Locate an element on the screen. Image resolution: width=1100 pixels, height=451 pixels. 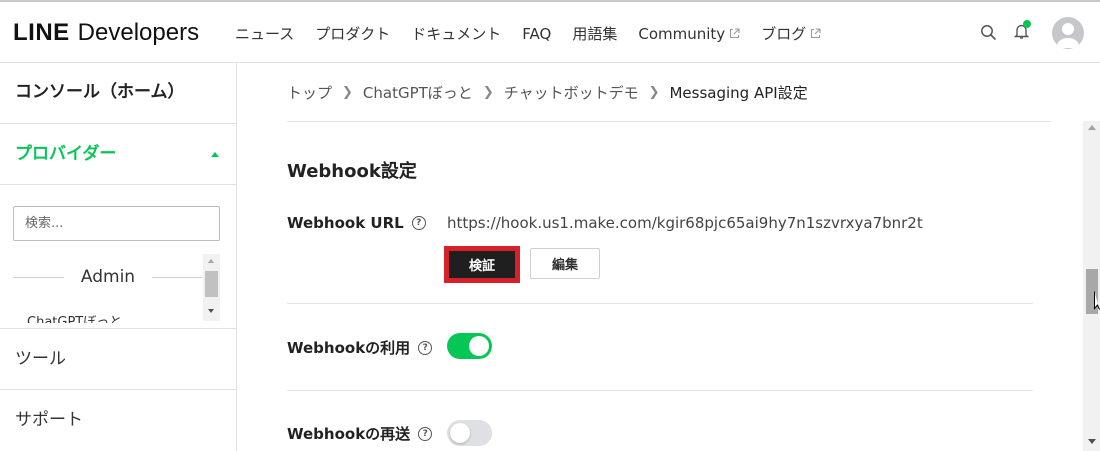
divider-line is located at coordinates (177, 277).